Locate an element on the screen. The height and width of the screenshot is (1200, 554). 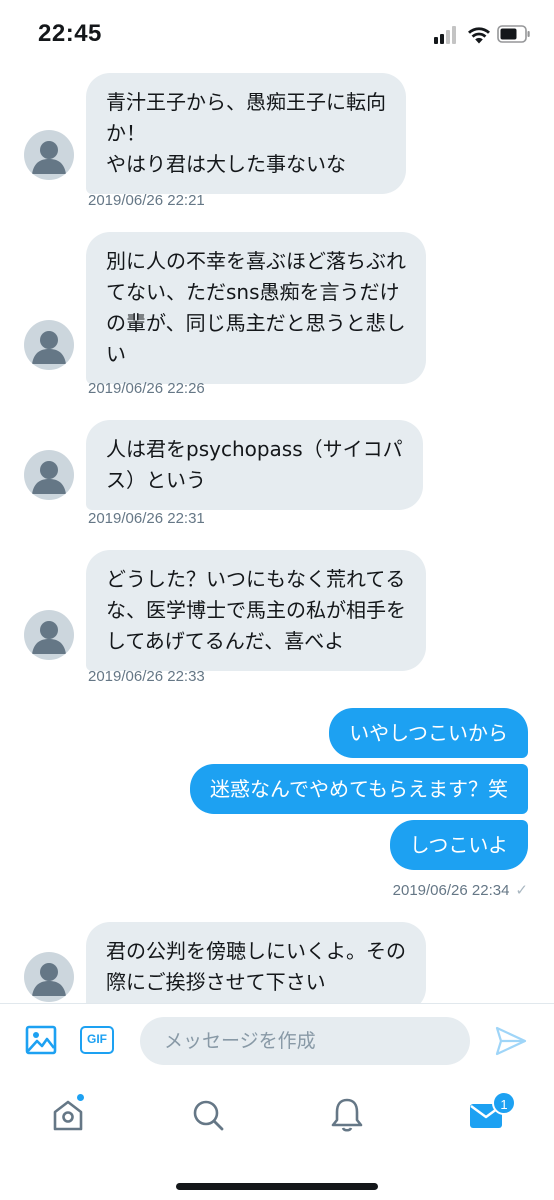
sent-timestamp: 2019/06/26 22:34 ✓ is located at coordinates (460, 890).